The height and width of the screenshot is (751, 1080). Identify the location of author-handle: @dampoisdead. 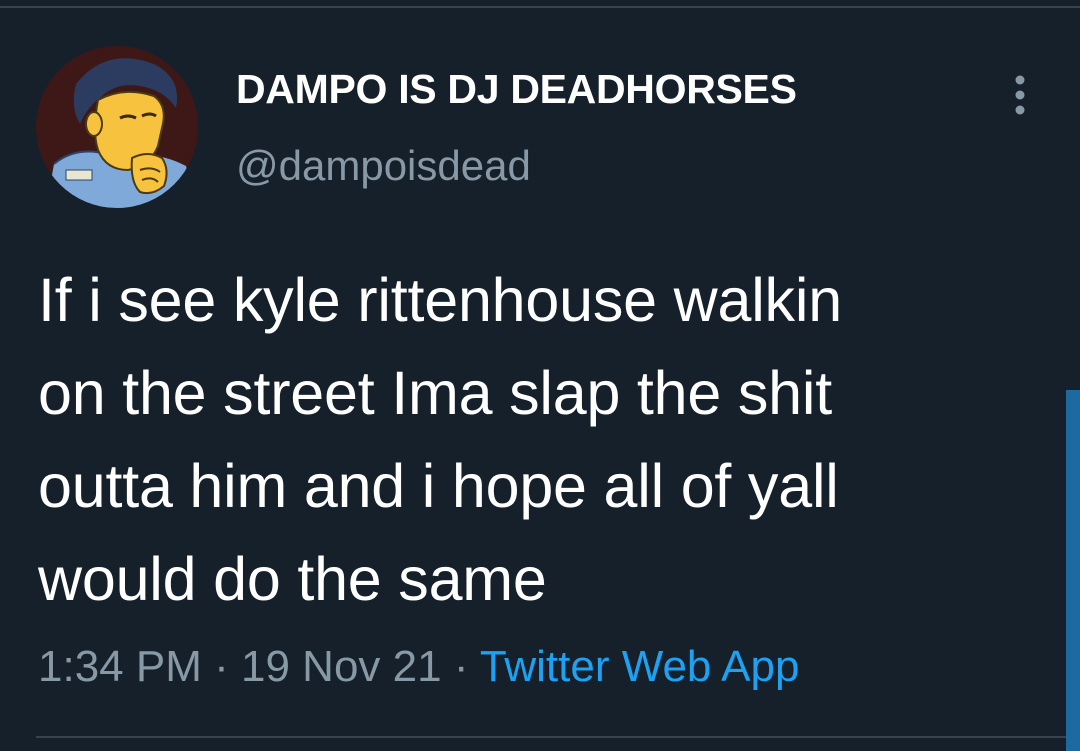
(383, 166).